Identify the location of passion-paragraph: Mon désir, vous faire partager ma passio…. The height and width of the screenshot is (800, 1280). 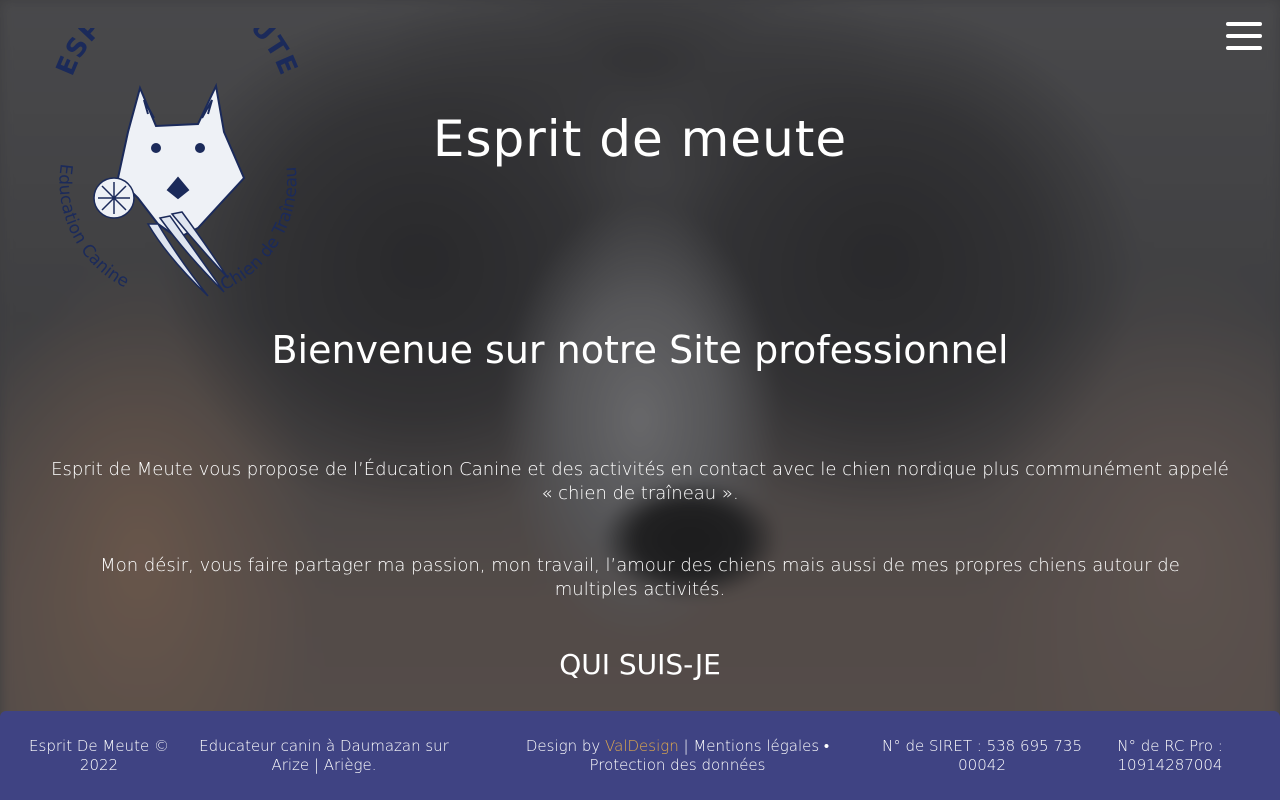
(640, 577).